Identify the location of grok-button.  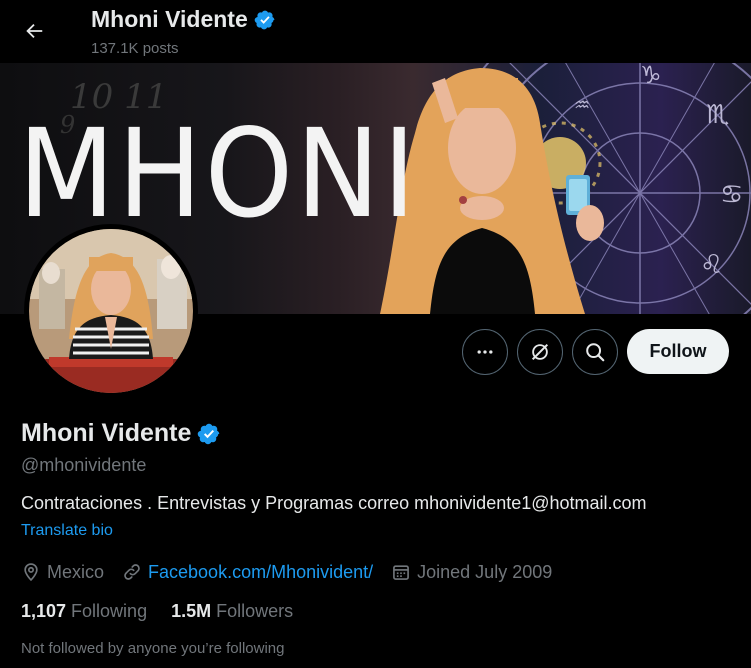
(540, 352).